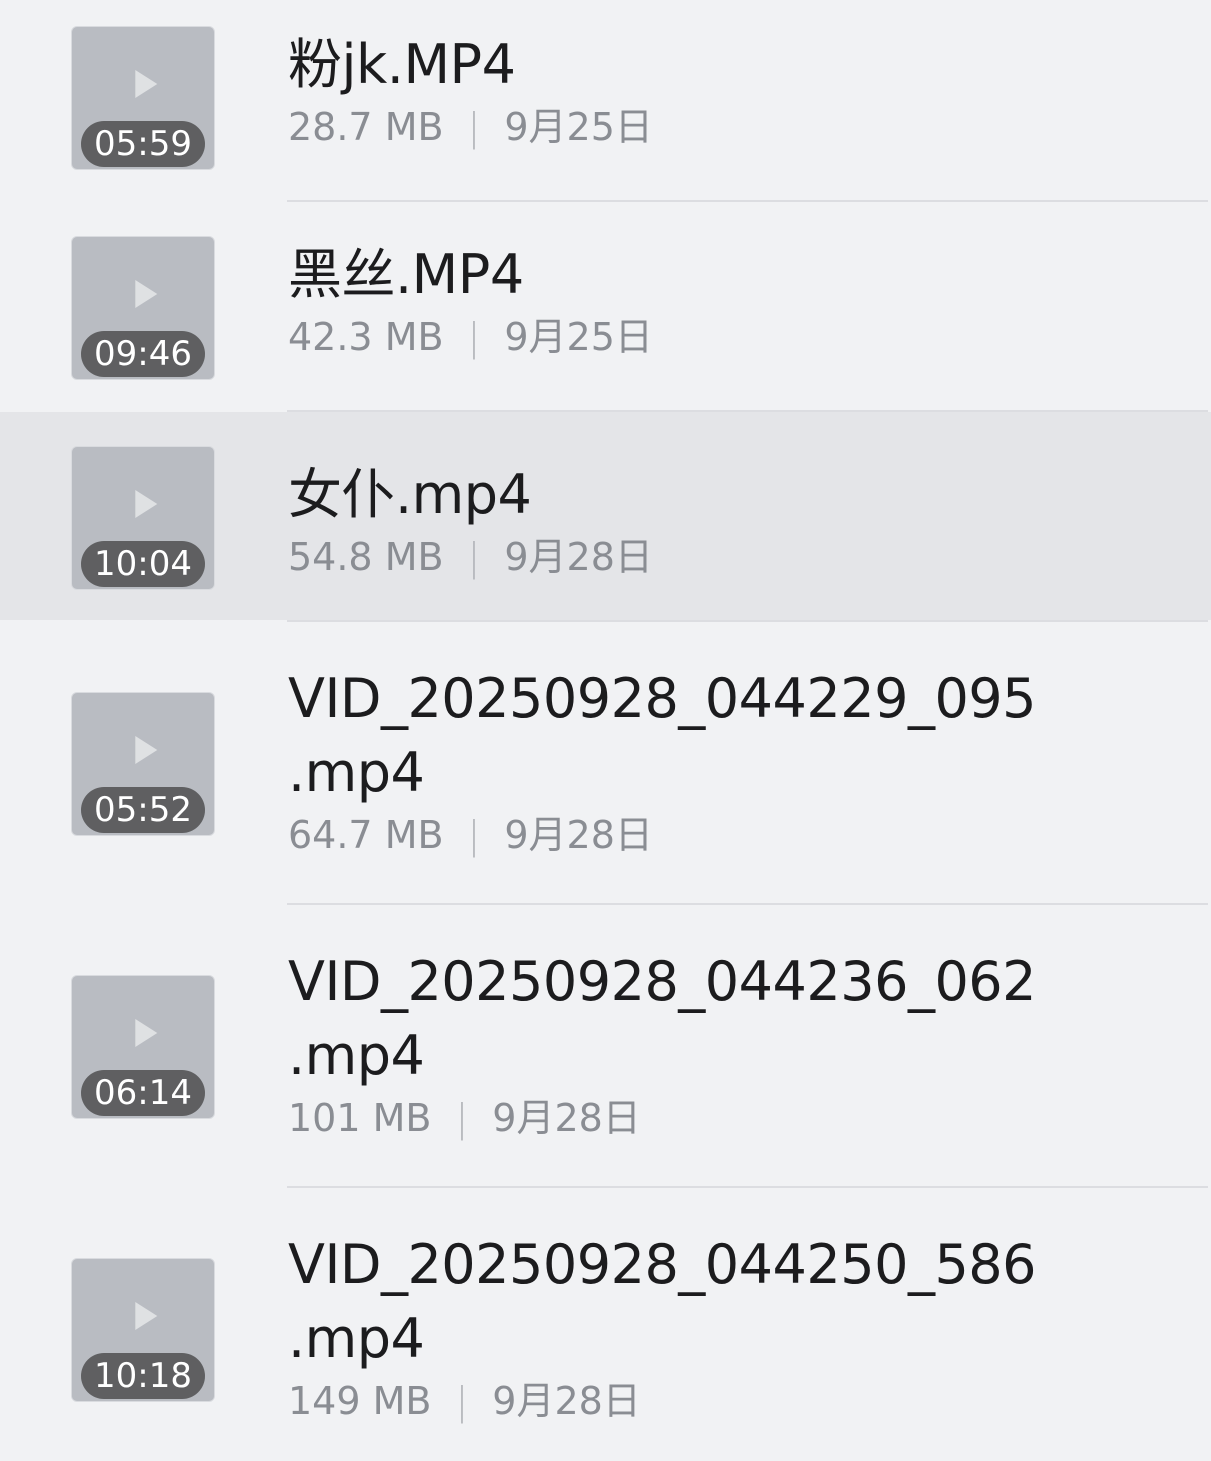  What do you see at coordinates (749, 835) in the screenshot?
I see `file-meta: 64.7 MB | 9月28日` at bounding box center [749, 835].